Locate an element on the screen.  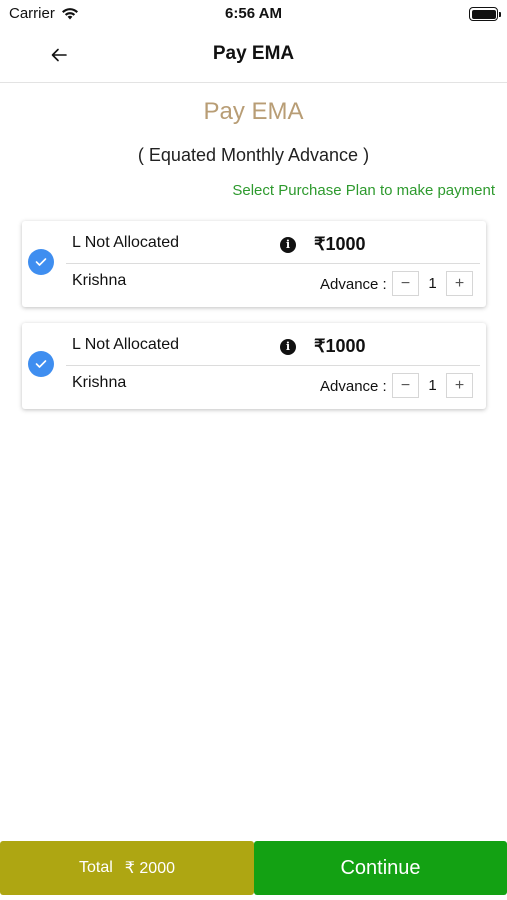
battery-icon is located at coordinates (485, 14).